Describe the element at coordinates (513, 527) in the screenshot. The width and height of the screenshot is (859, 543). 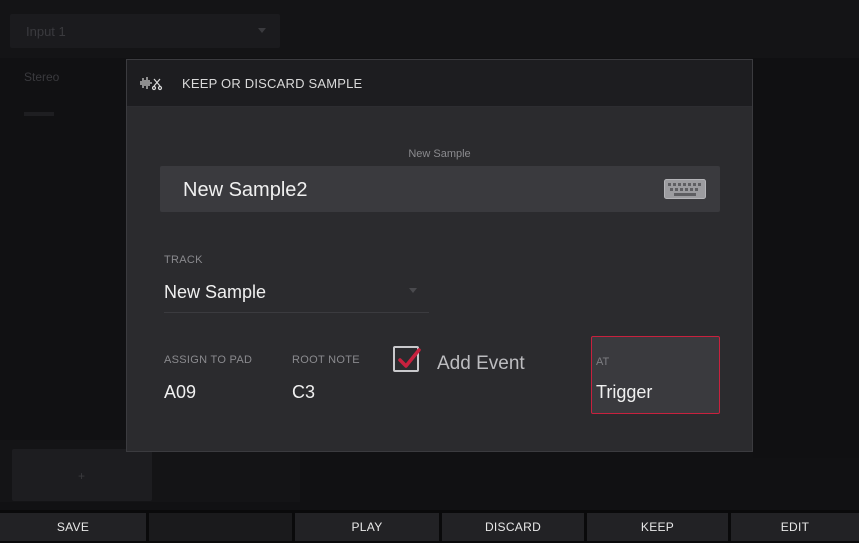
I see `discard-button: DISCARD` at that location.